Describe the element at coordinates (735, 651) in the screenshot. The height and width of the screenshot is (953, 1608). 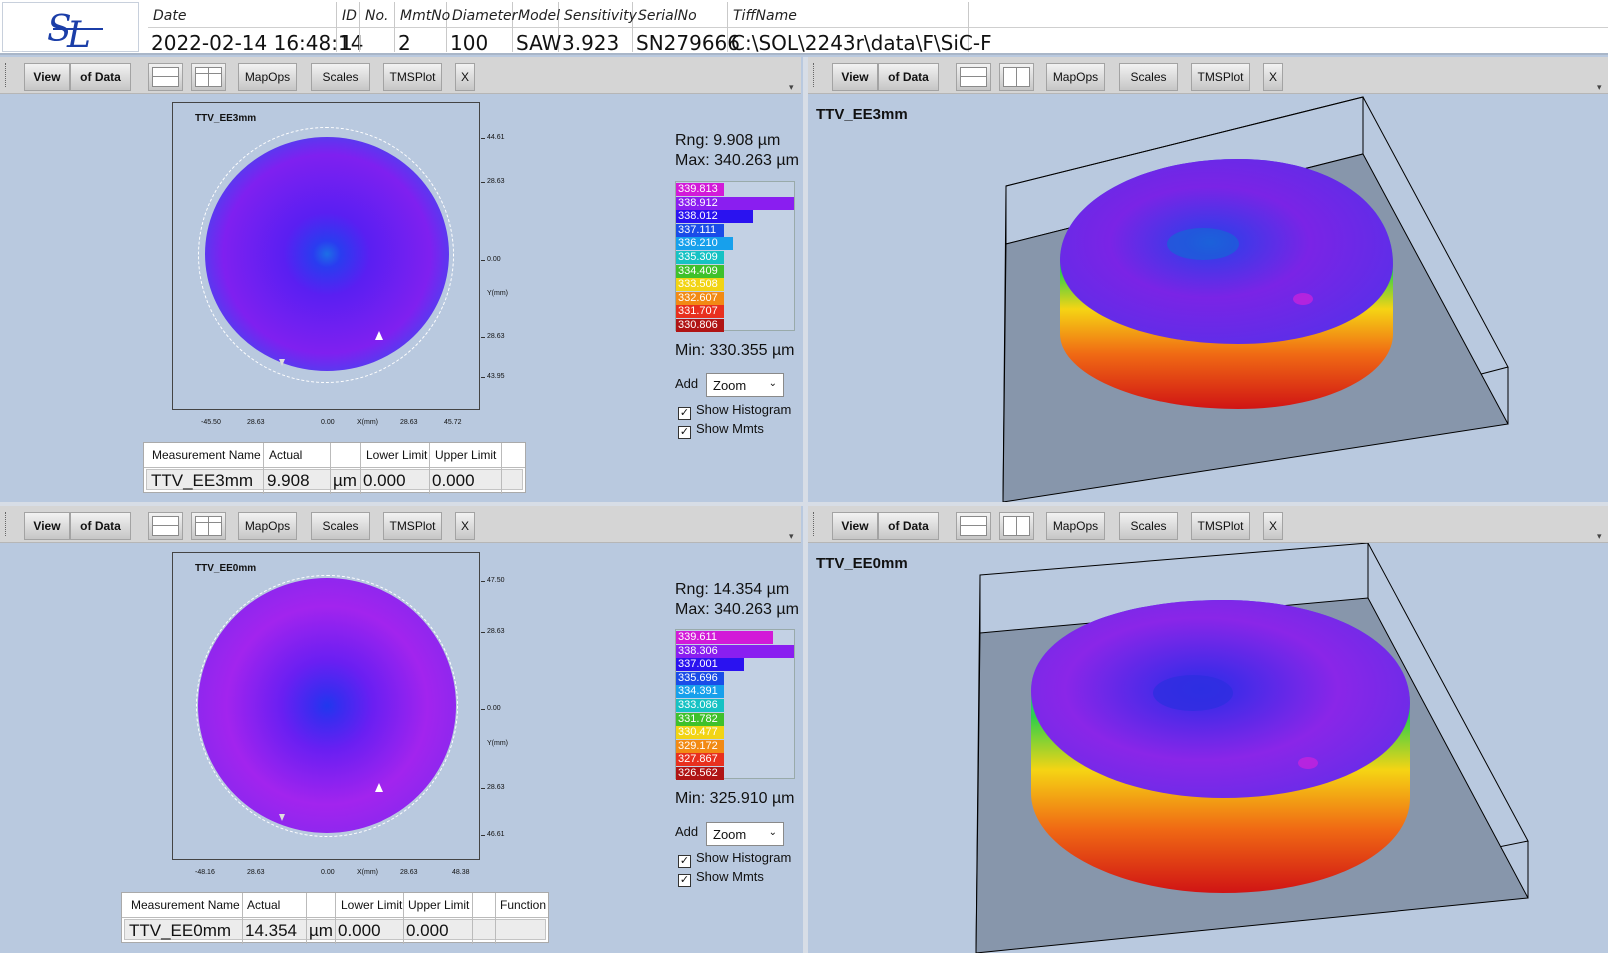
I see `histogram-bin: 338.306` at that location.